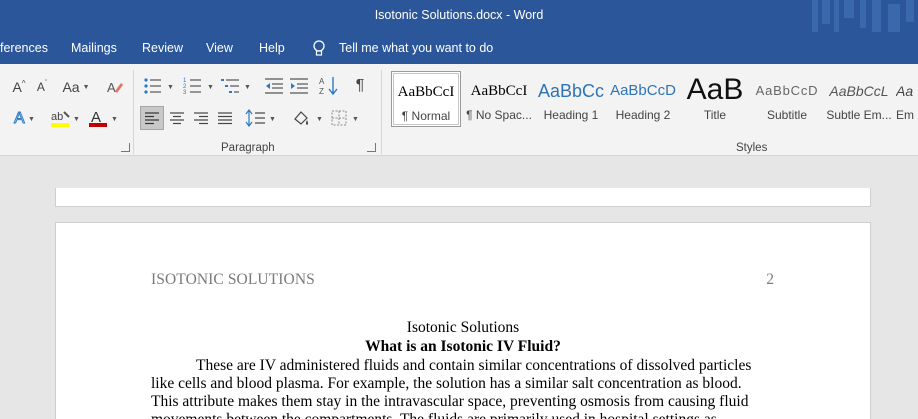  Describe the element at coordinates (71, 87) in the screenshot. I see `change-case-label: Aa` at that location.